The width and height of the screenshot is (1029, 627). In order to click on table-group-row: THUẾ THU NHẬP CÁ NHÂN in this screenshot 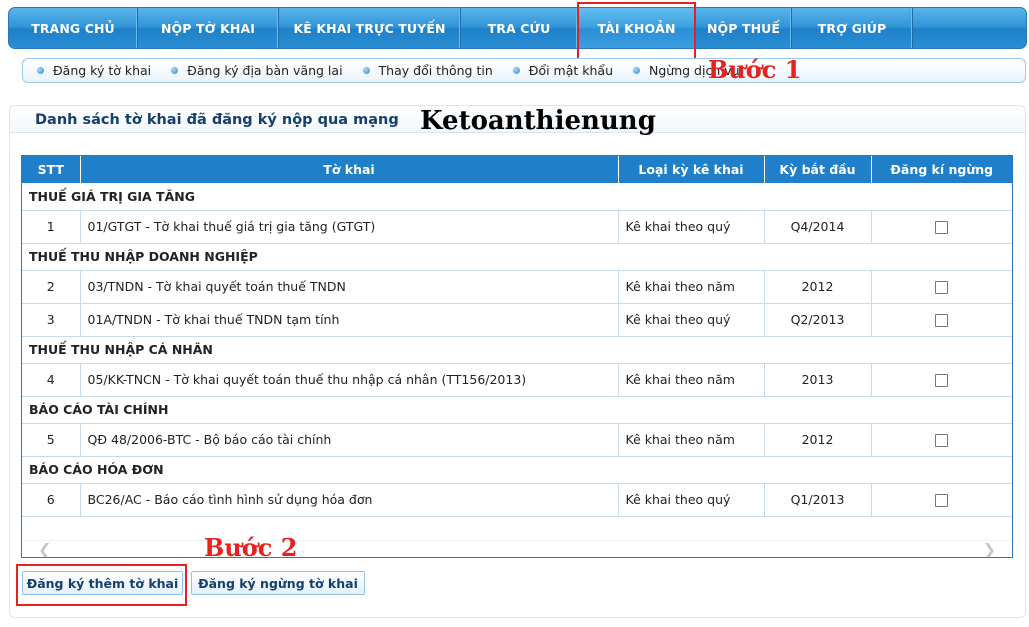, I will do `click(517, 350)`.